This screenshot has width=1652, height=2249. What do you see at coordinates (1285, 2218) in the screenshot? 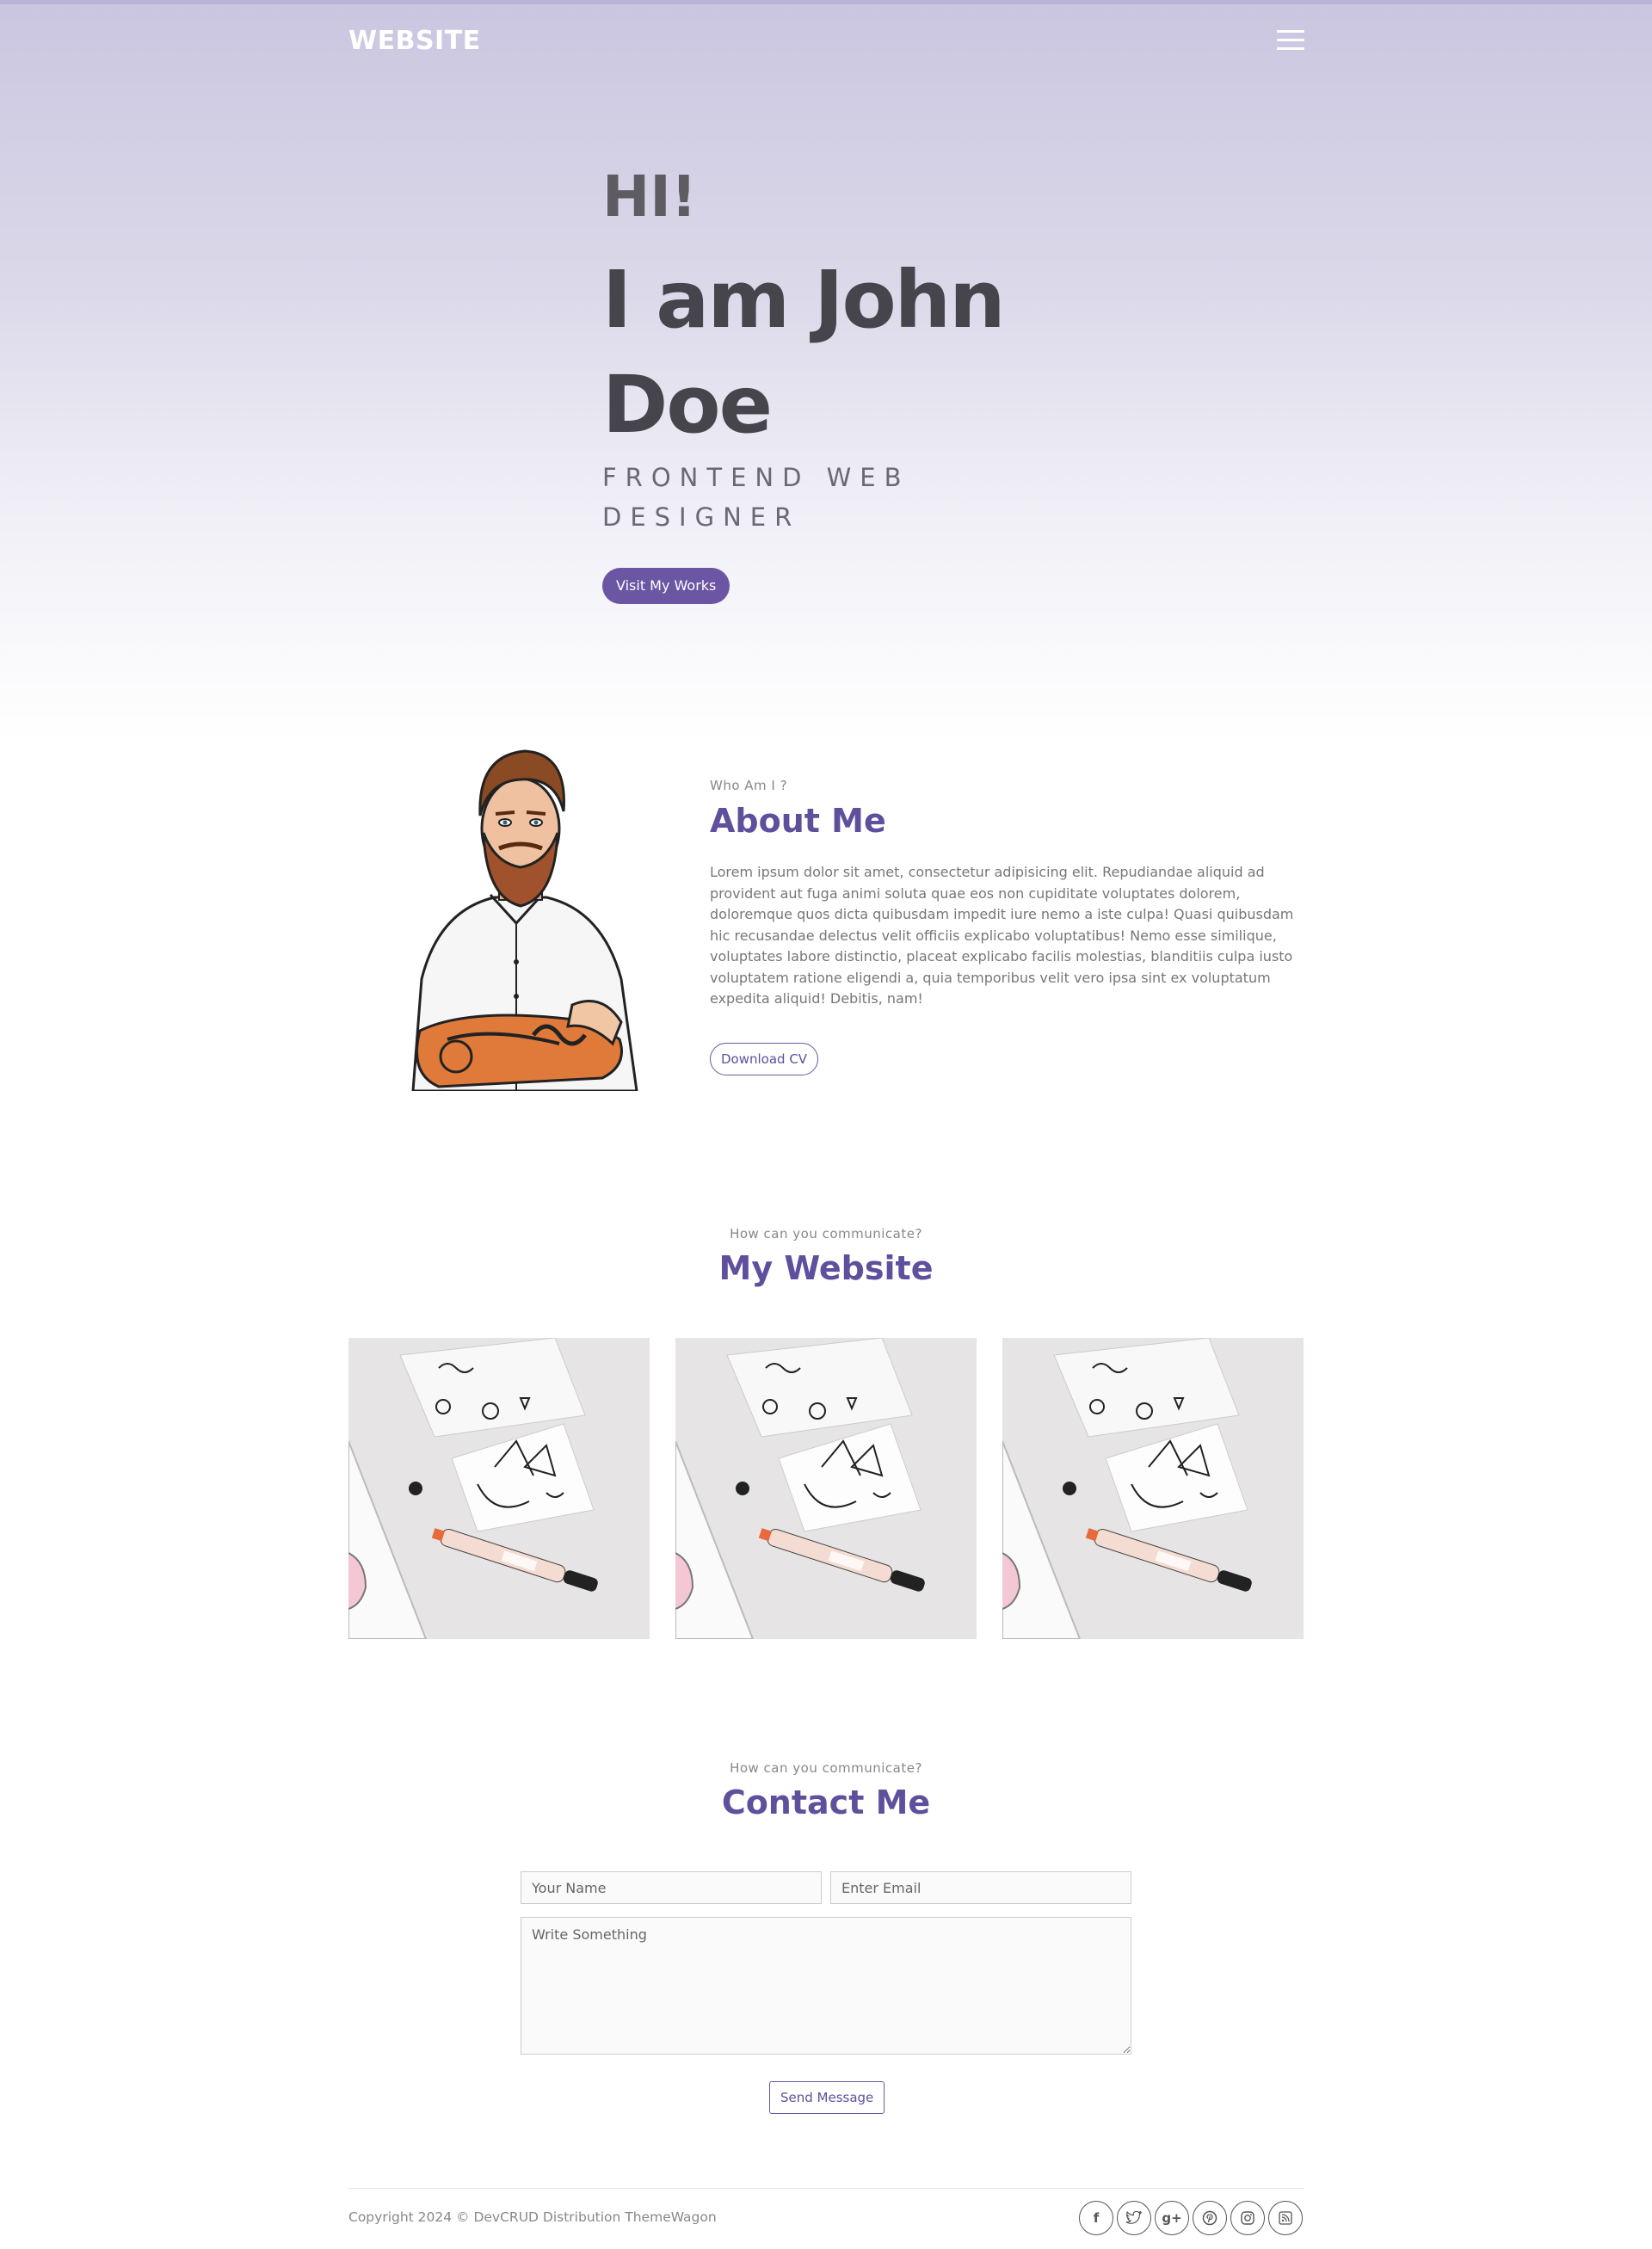
I see `rss-icon` at bounding box center [1285, 2218].